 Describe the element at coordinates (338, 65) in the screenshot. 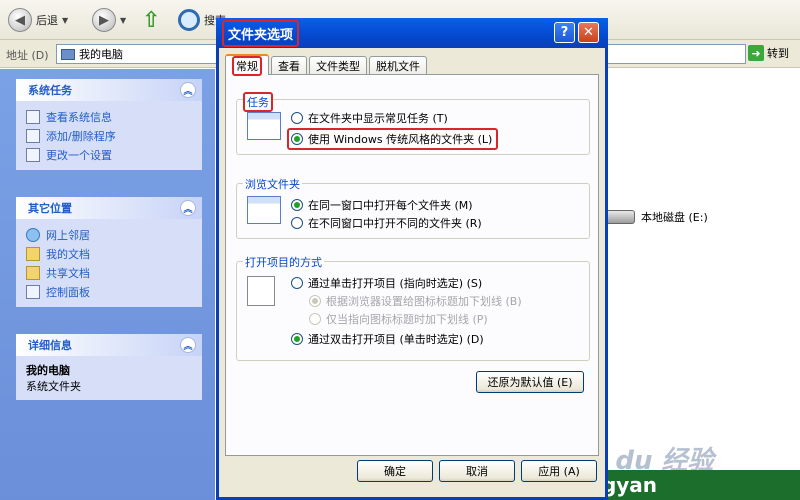

I see `tab-file-types: 文件类型` at that location.